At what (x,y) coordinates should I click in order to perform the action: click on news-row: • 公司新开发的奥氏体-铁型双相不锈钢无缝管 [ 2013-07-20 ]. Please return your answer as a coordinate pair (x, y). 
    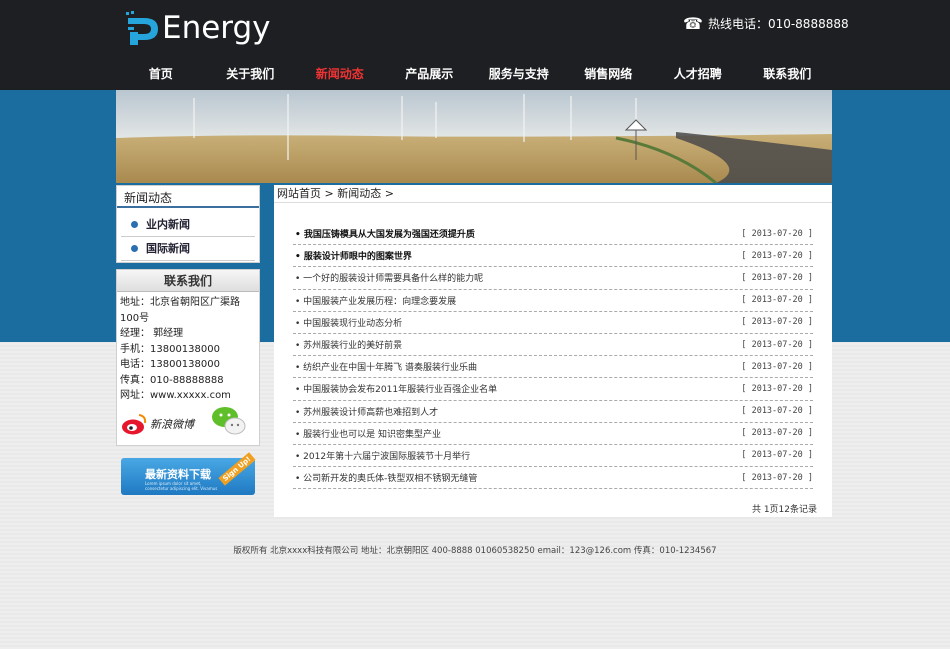
    Looking at the image, I should click on (553, 478).